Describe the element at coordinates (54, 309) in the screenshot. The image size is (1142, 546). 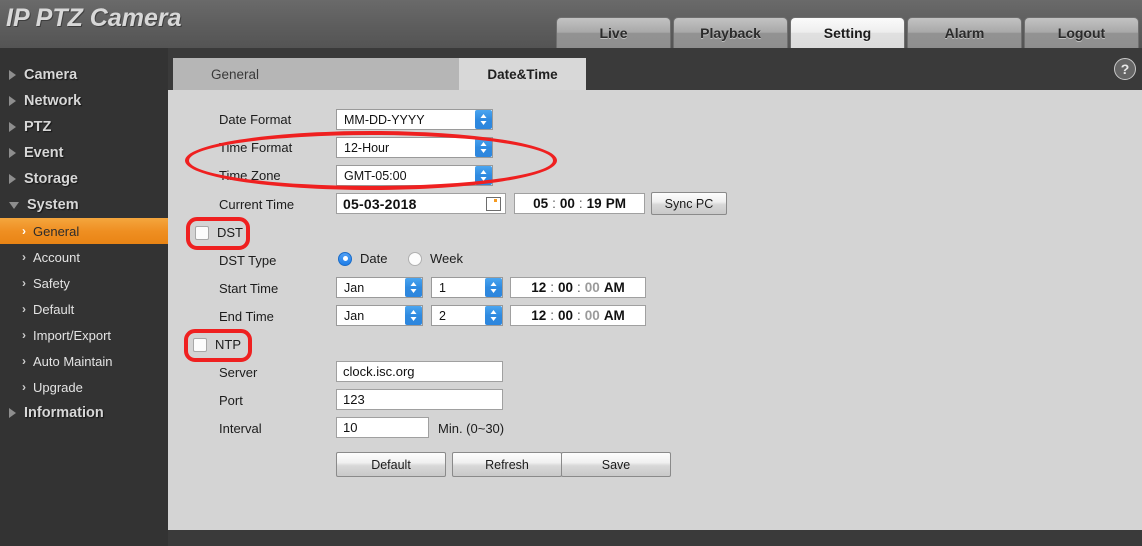
I see `sidebar-label: Default` at that location.